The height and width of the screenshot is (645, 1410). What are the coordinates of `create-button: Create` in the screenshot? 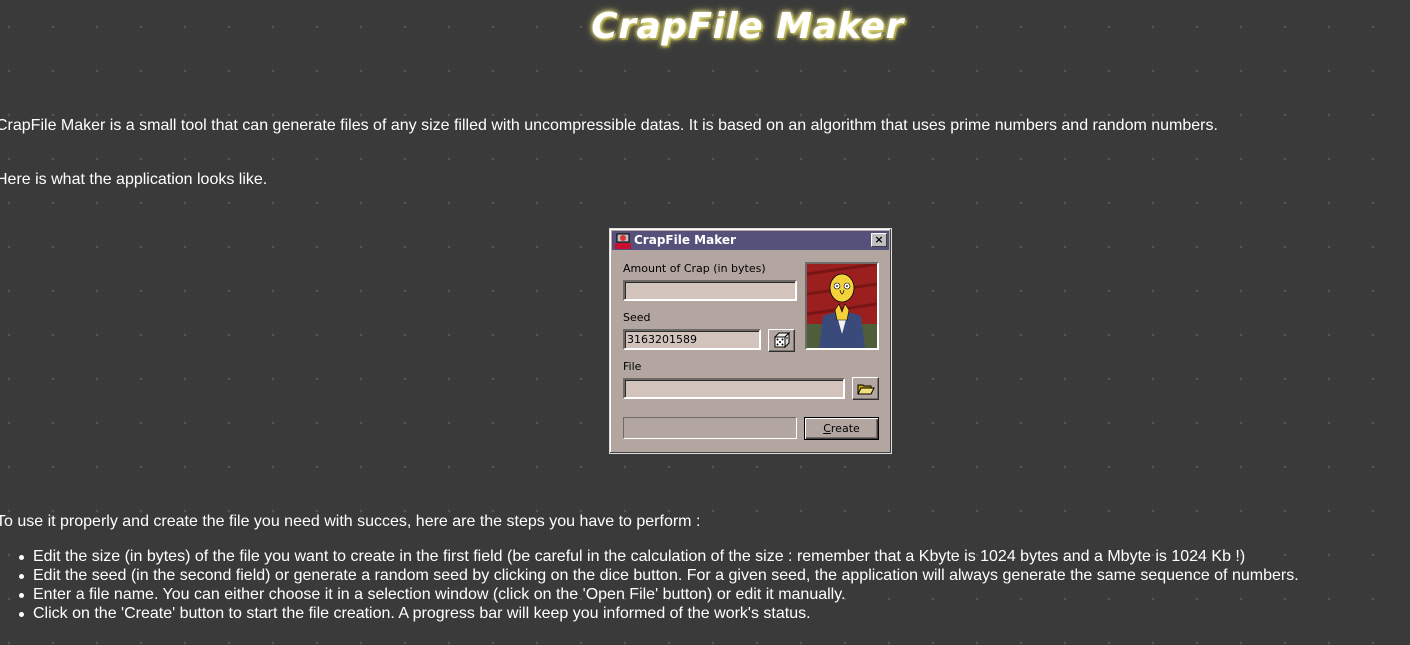 It's located at (841, 428).